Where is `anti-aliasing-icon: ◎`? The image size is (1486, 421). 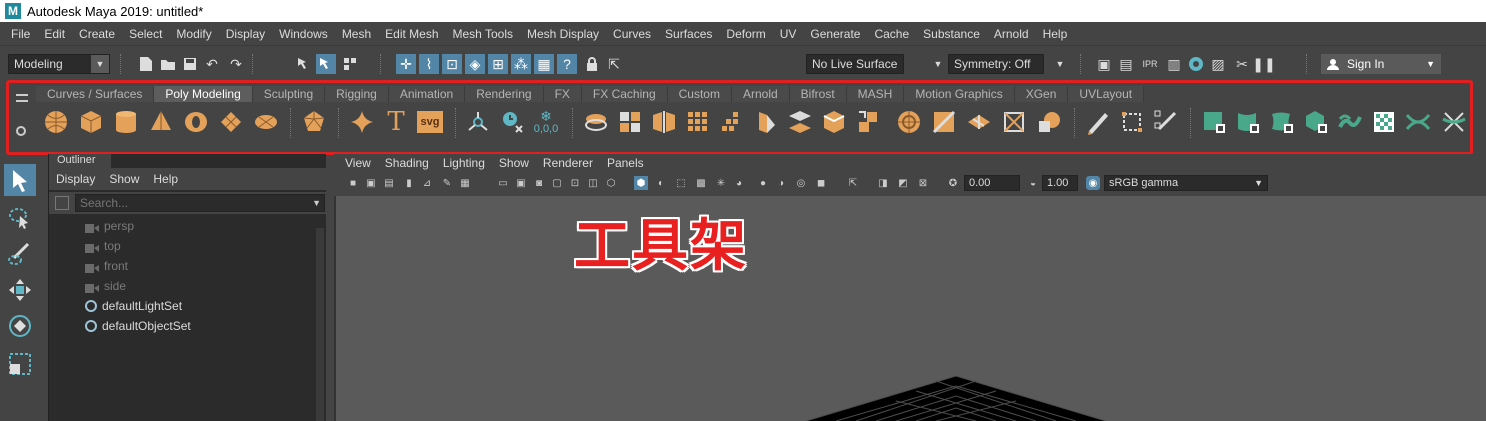 anti-aliasing-icon: ◎ is located at coordinates (801, 183).